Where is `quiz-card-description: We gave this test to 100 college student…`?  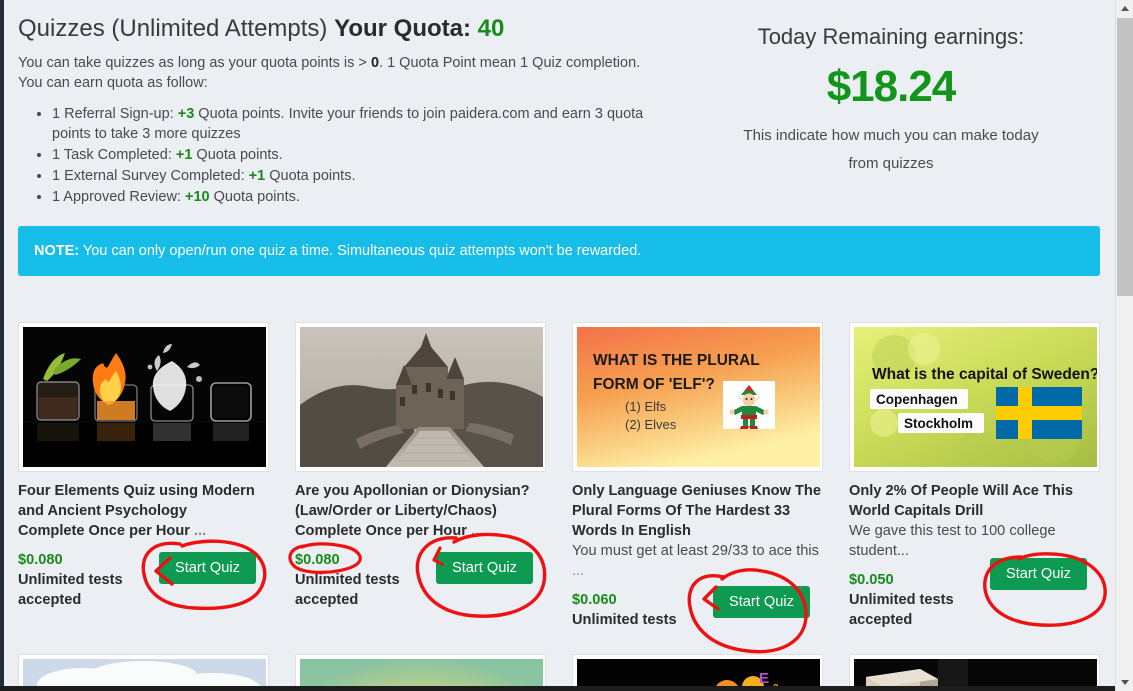 quiz-card-description: We gave this test to 100 college student… is located at coordinates (974, 541).